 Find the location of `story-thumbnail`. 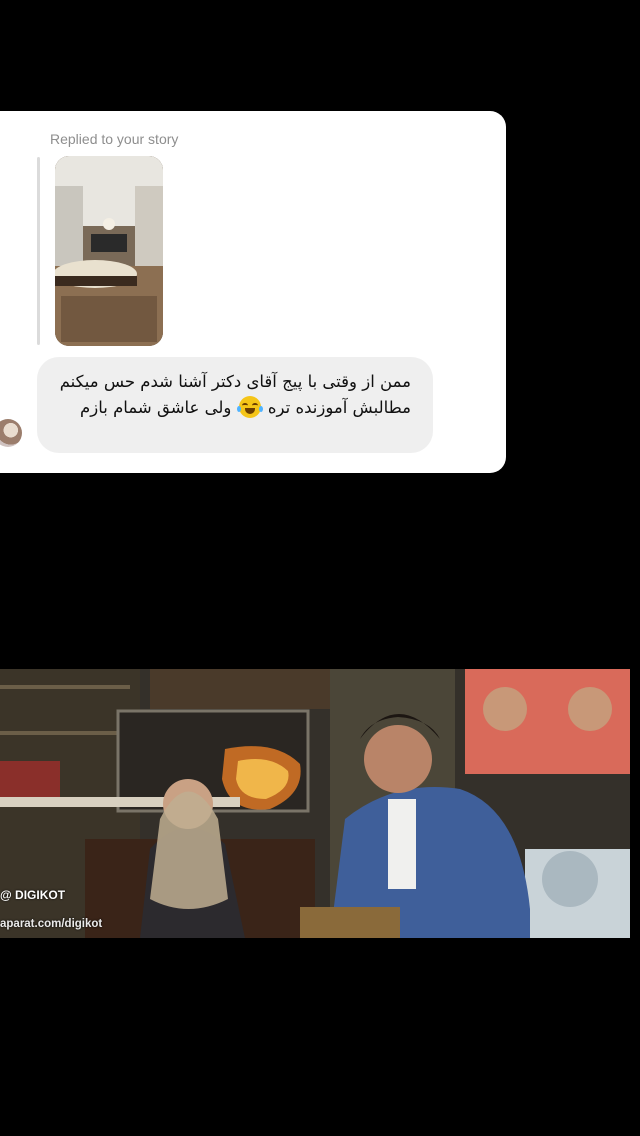

story-thumbnail is located at coordinates (109, 251).